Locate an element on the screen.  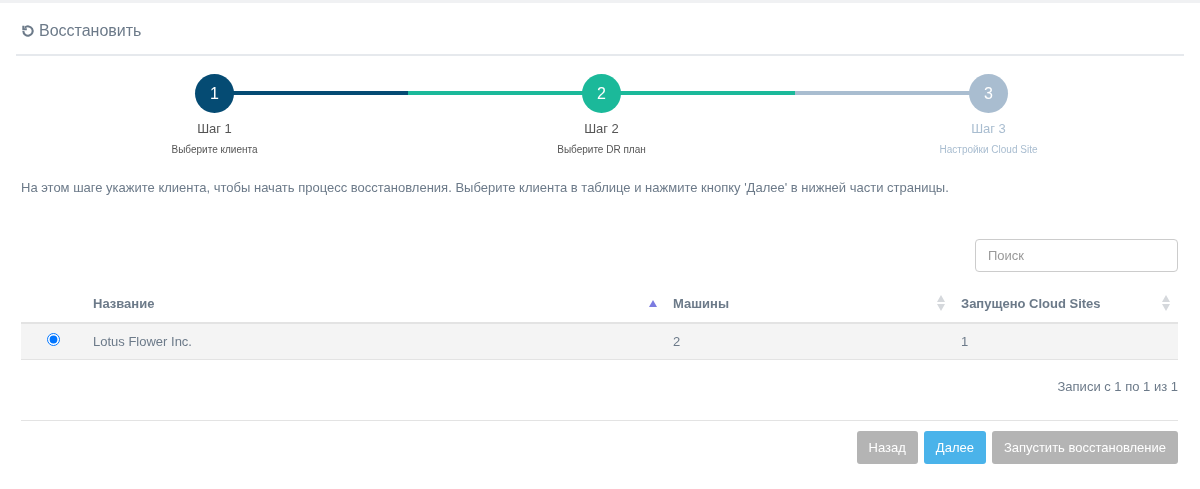
search-field: Поиск is located at coordinates (1076, 255).